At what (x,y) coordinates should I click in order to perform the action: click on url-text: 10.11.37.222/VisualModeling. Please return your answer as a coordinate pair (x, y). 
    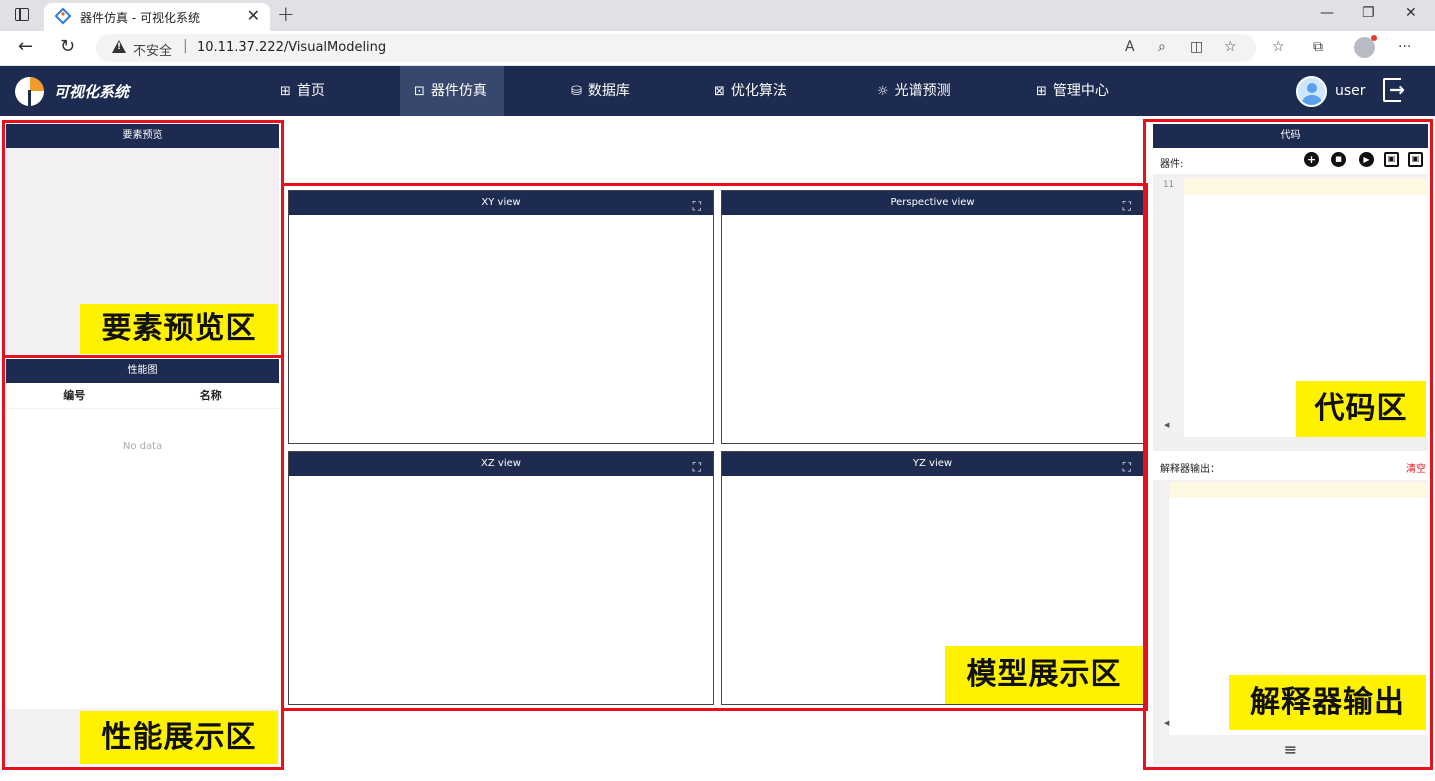
    Looking at the image, I should click on (291, 47).